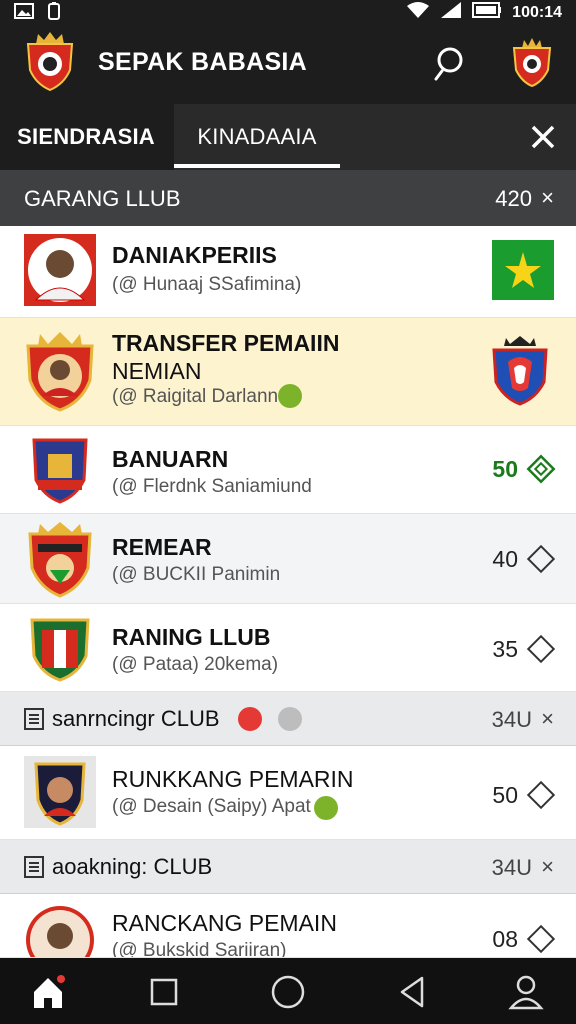 The height and width of the screenshot is (1024, 576). I want to click on row-title: REMEAR, so click(162, 547).